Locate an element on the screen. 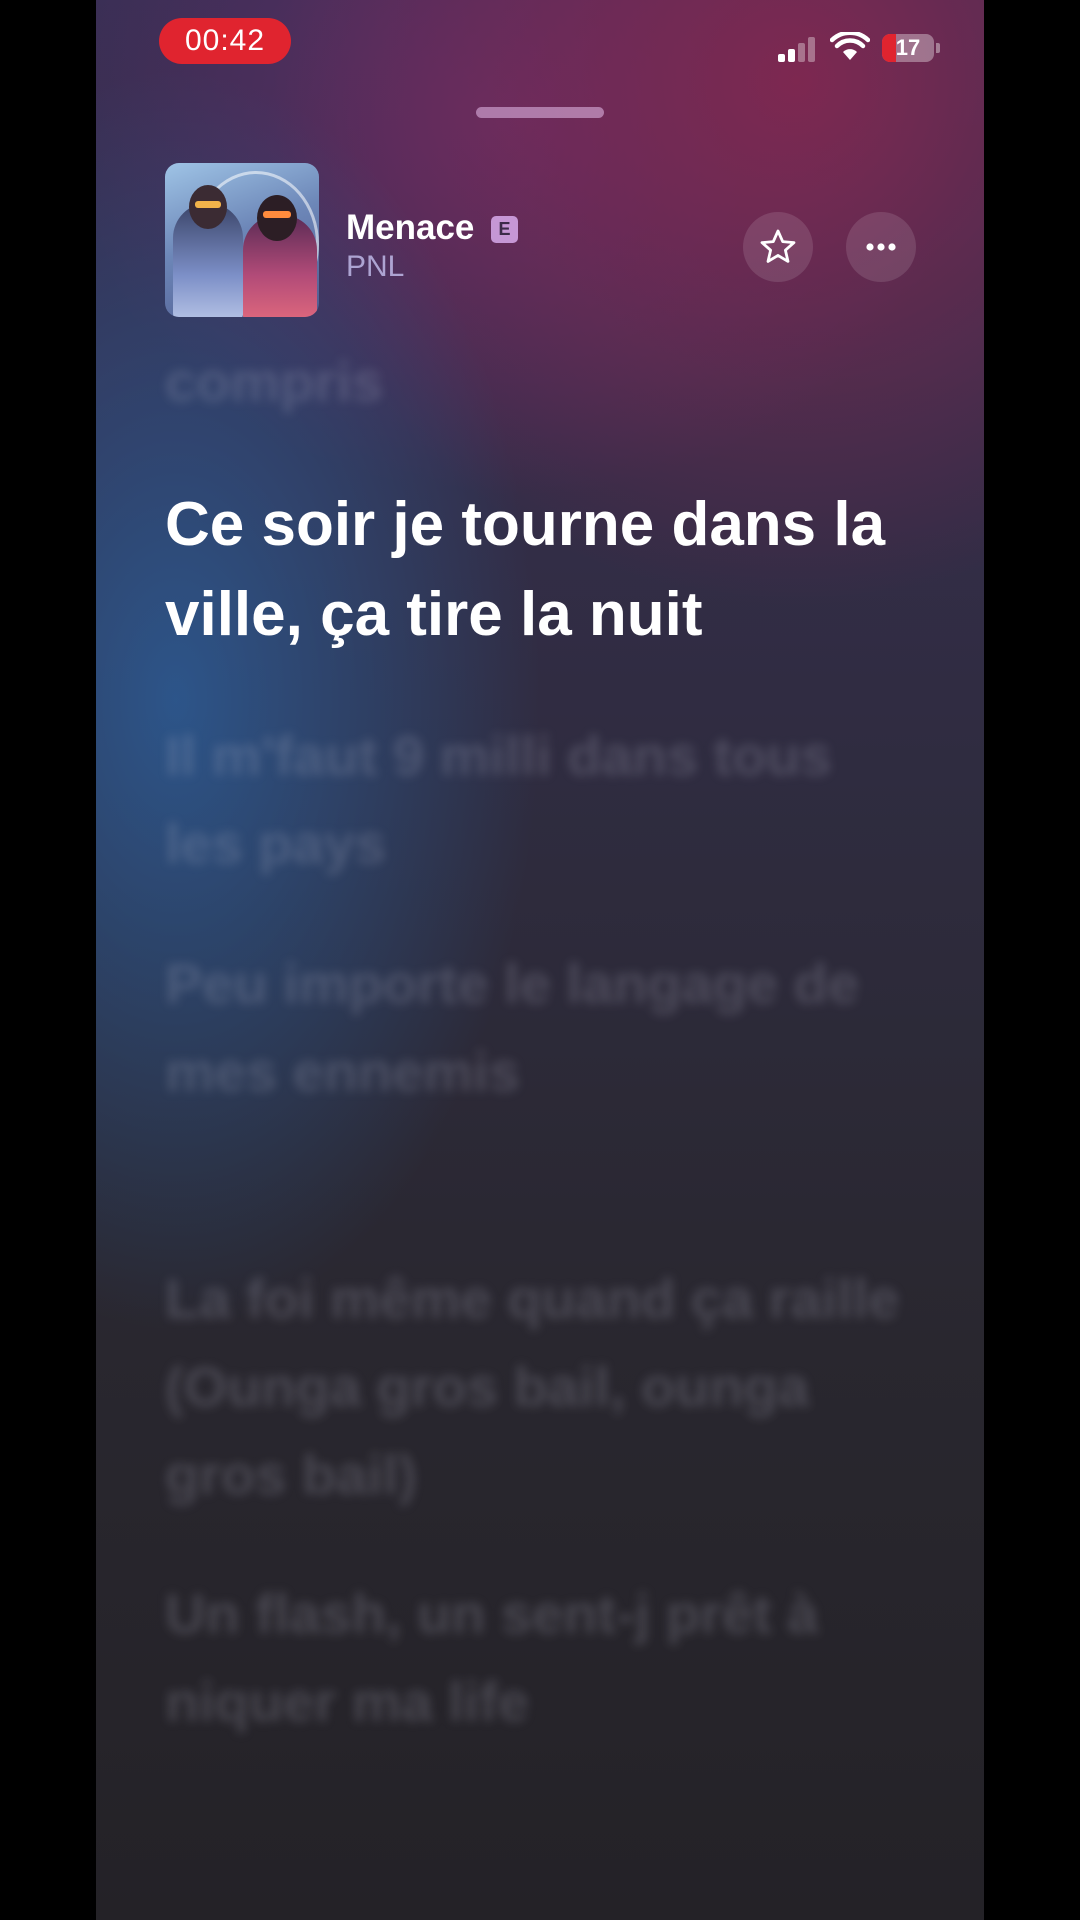  album-artwork is located at coordinates (242, 240).